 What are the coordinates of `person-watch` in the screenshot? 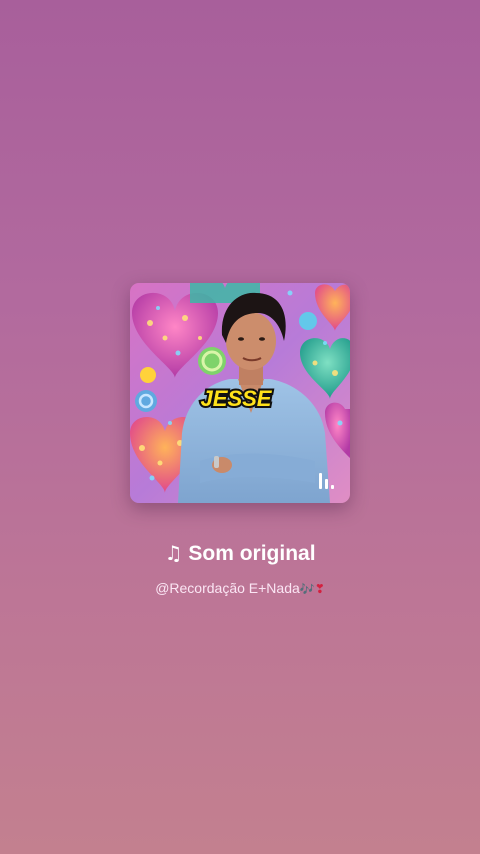 It's located at (216, 462).